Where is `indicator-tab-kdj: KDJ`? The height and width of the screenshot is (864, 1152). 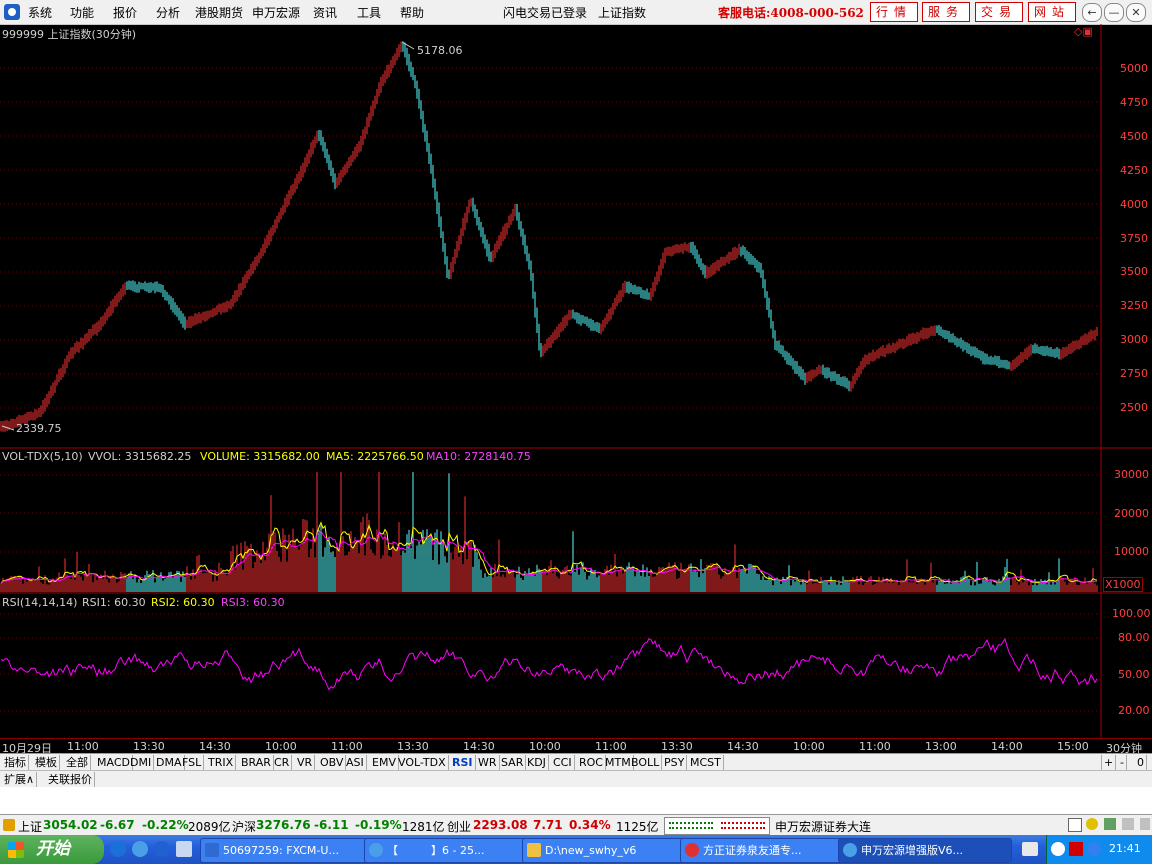 indicator-tab-kdj: KDJ is located at coordinates (537, 762).